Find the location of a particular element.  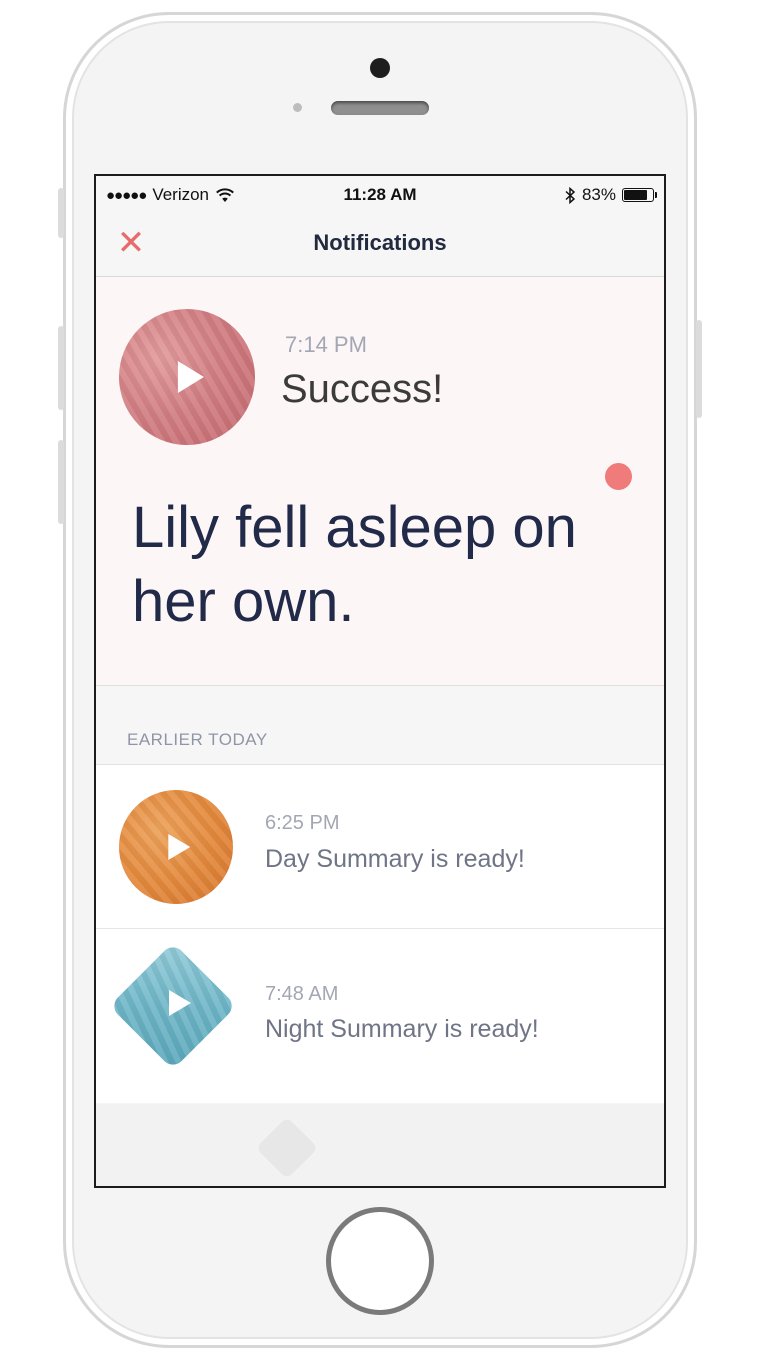

list-item: 6:25 PM Day Summary is ready! is located at coordinates (380, 847).